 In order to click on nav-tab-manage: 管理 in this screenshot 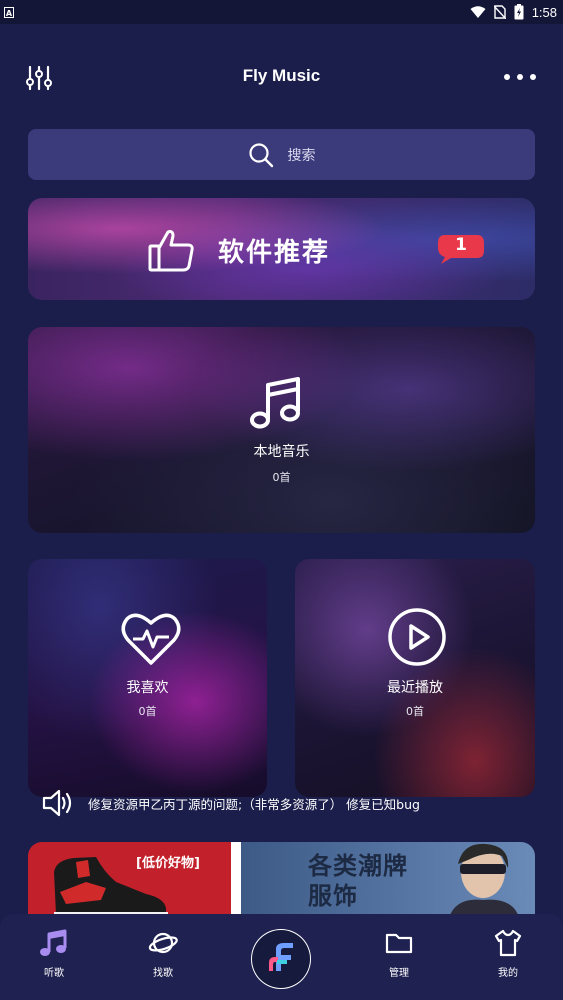, I will do `click(399, 953)`.